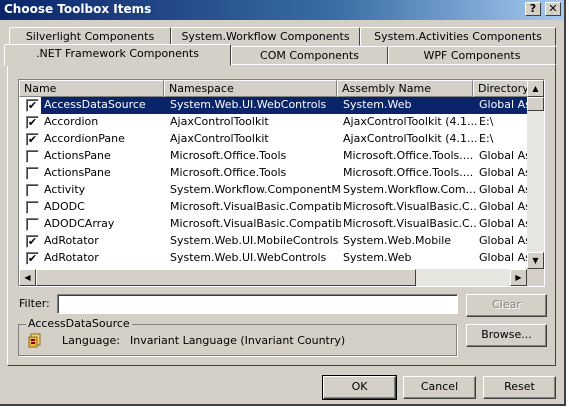 The height and width of the screenshot is (413, 569). What do you see at coordinates (397, 240) in the screenshot?
I see `cell-assembly: System.Web.Mobile` at bounding box center [397, 240].